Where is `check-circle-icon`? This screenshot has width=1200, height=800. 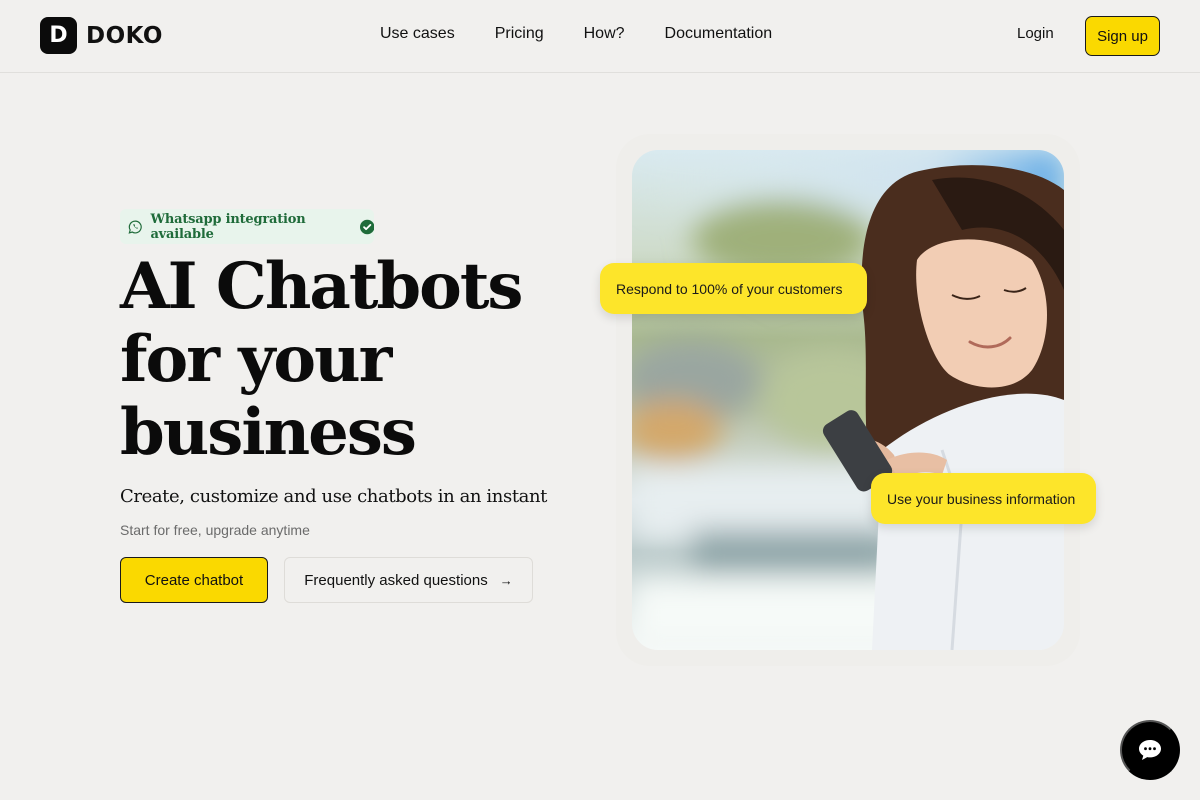
check-circle-icon is located at coordinates (366, 226).